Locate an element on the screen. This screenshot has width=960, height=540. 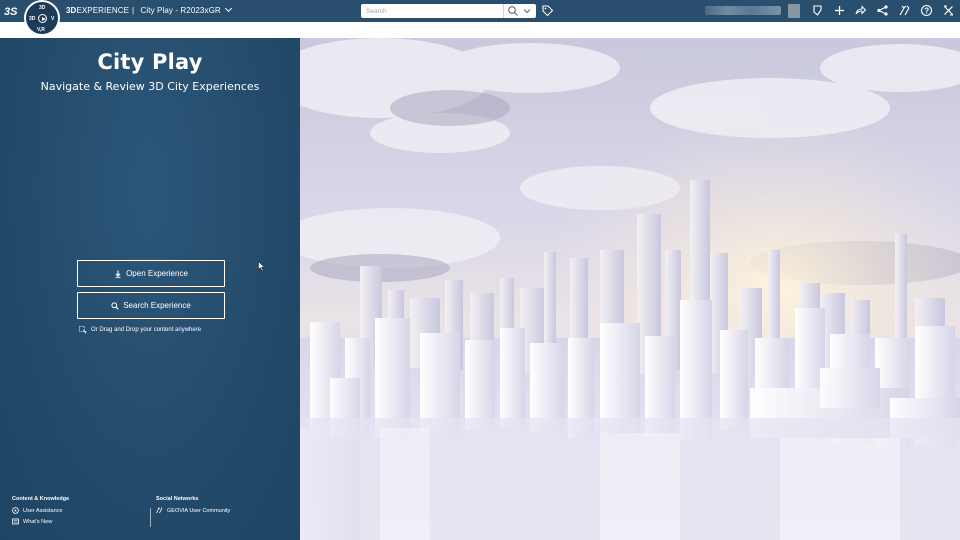
geovia-community-link: GEOVIA User Community is located at coordinates (193, 510).